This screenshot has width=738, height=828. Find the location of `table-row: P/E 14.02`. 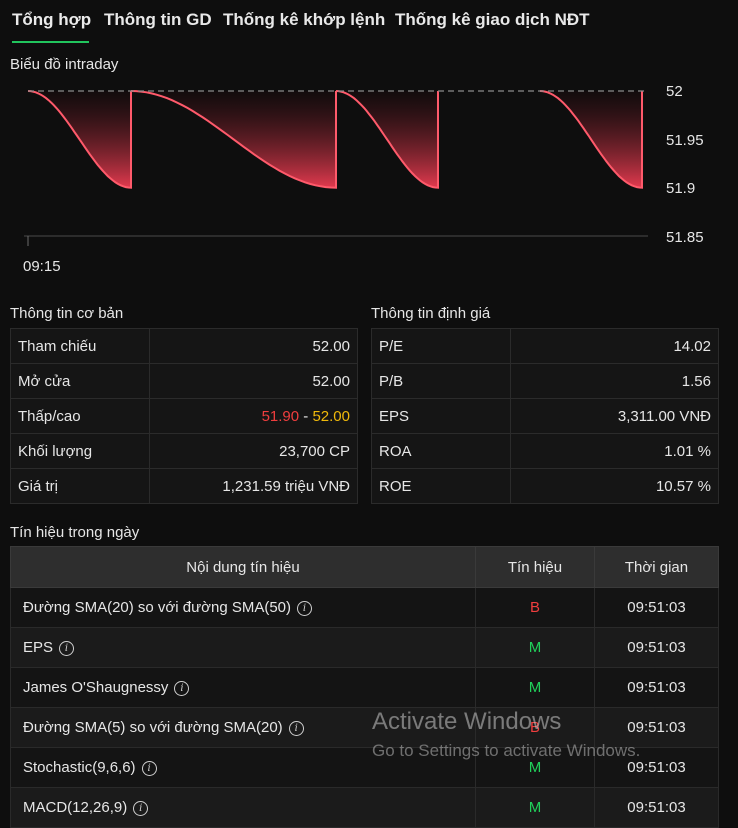

table-row: P/E 14.02 is located at coordinates (545, 346).